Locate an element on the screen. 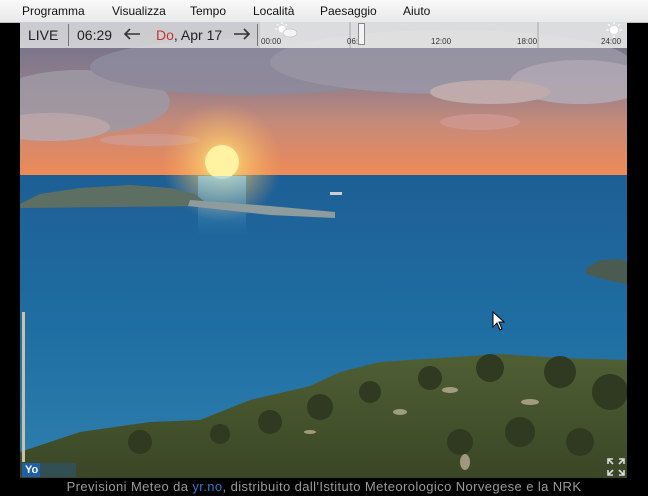 The height and width of the screenshot is (496, 648). boat is located at coordinates (336, 193).